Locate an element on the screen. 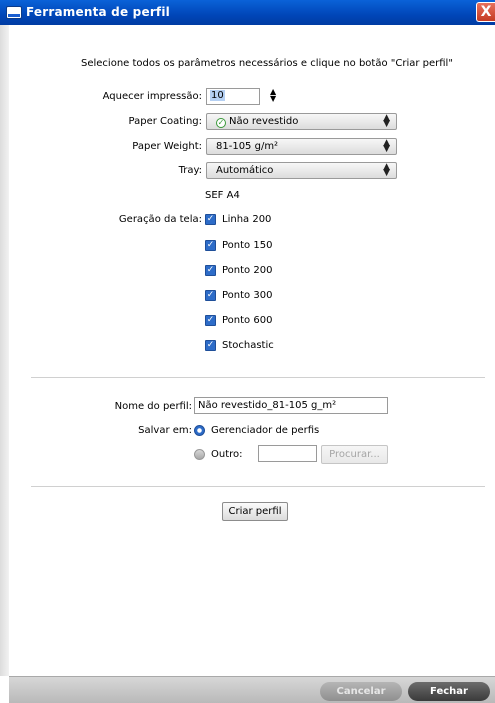 The width and height of the screenshot is (495, 703). paper-coating-value: Não revestido is located at coordinates (264, 121).